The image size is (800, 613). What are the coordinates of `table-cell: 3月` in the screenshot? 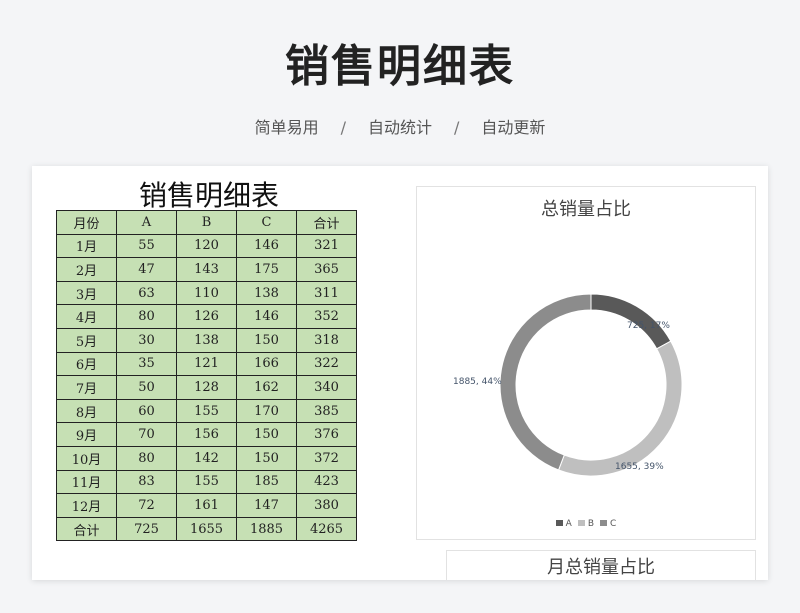 It's located at (86, 293).